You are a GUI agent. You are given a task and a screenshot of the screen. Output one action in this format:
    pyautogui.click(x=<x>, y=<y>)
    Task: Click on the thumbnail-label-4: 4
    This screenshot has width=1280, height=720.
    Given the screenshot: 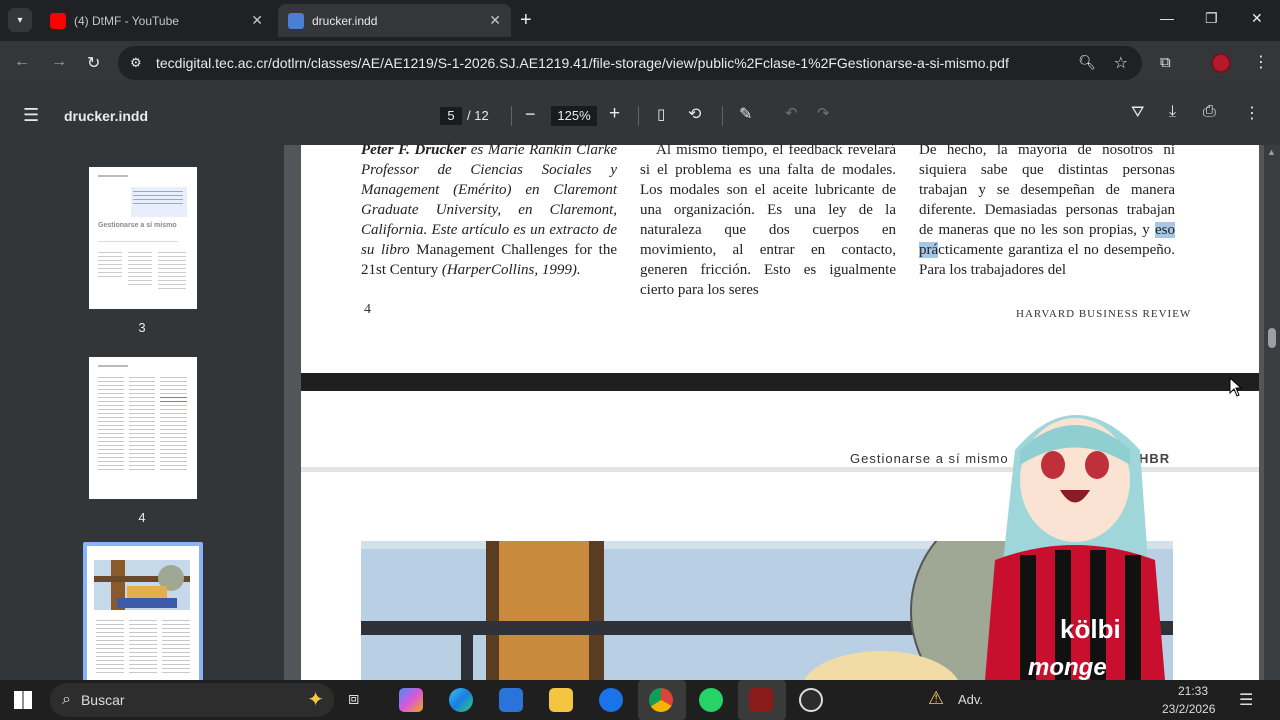 What is the action you would take?
    pyautogui.click(x=142, y=517)
    